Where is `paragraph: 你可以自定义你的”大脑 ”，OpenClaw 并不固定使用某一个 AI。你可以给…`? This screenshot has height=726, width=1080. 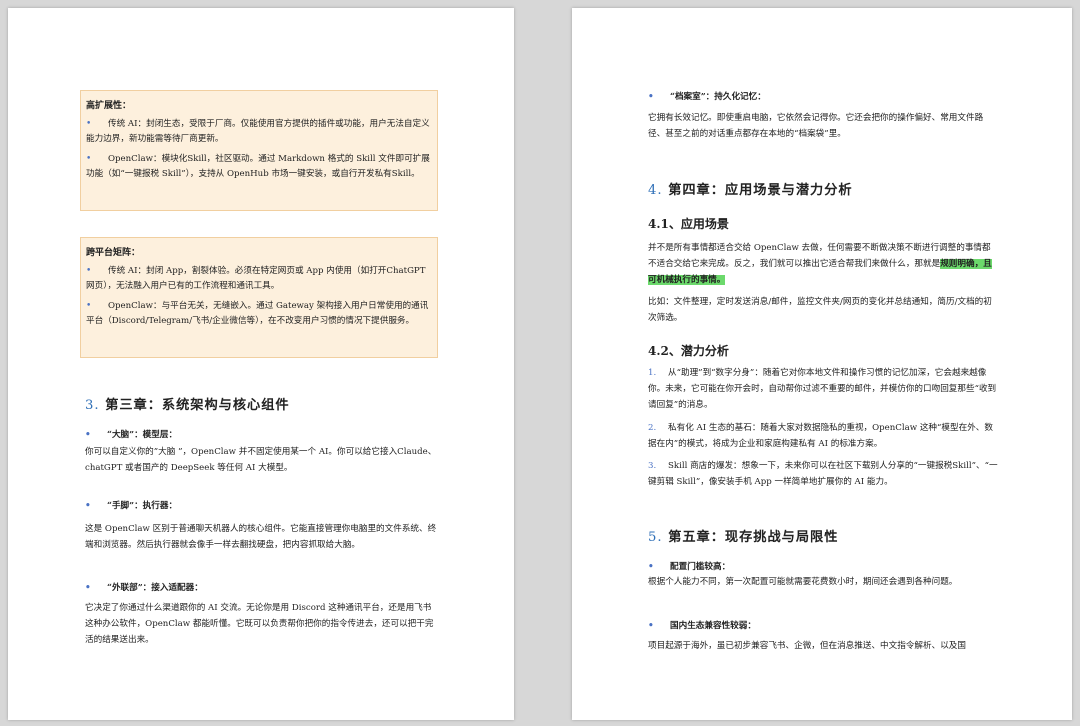
paragraph: 你可以自定义你的”大脑 ”，OpenClaw 并不固定使用某一个 AI。你可以给… is located at coordinates (261, 460).